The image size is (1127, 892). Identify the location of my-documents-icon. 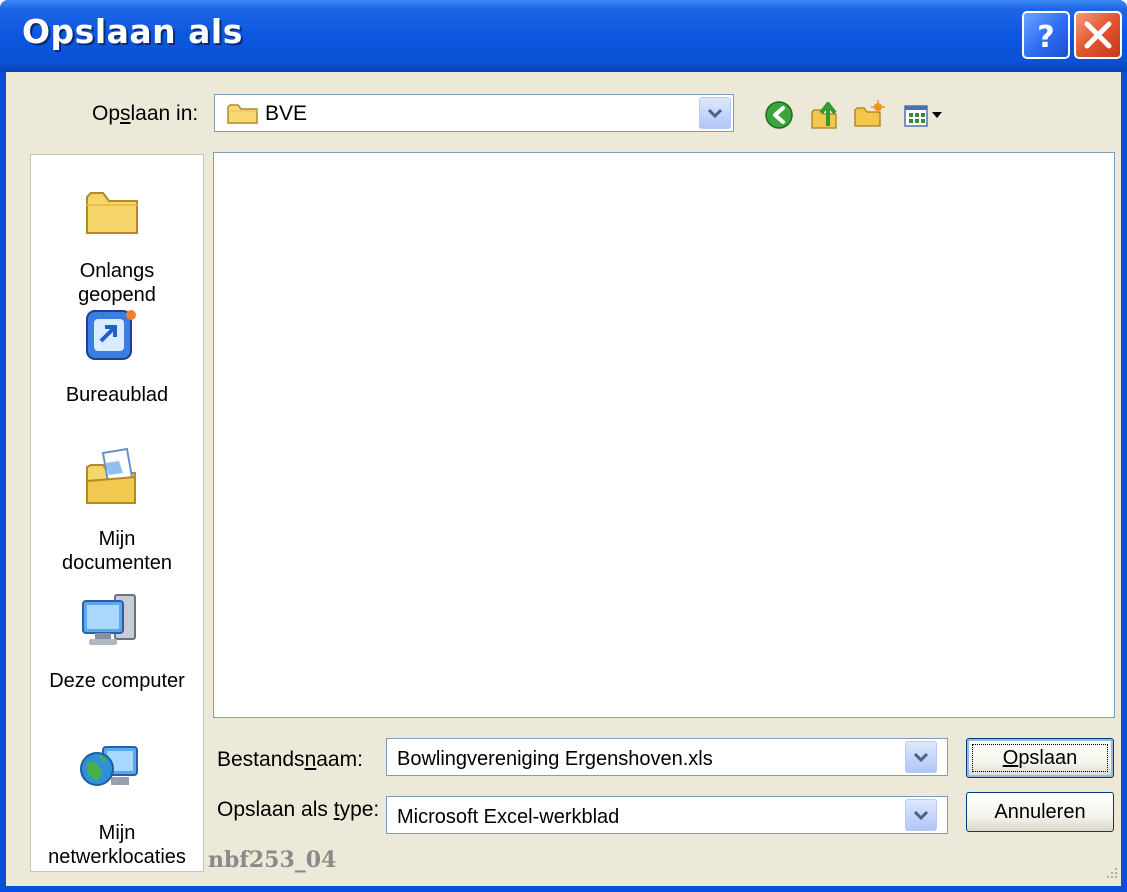
(111, 475).